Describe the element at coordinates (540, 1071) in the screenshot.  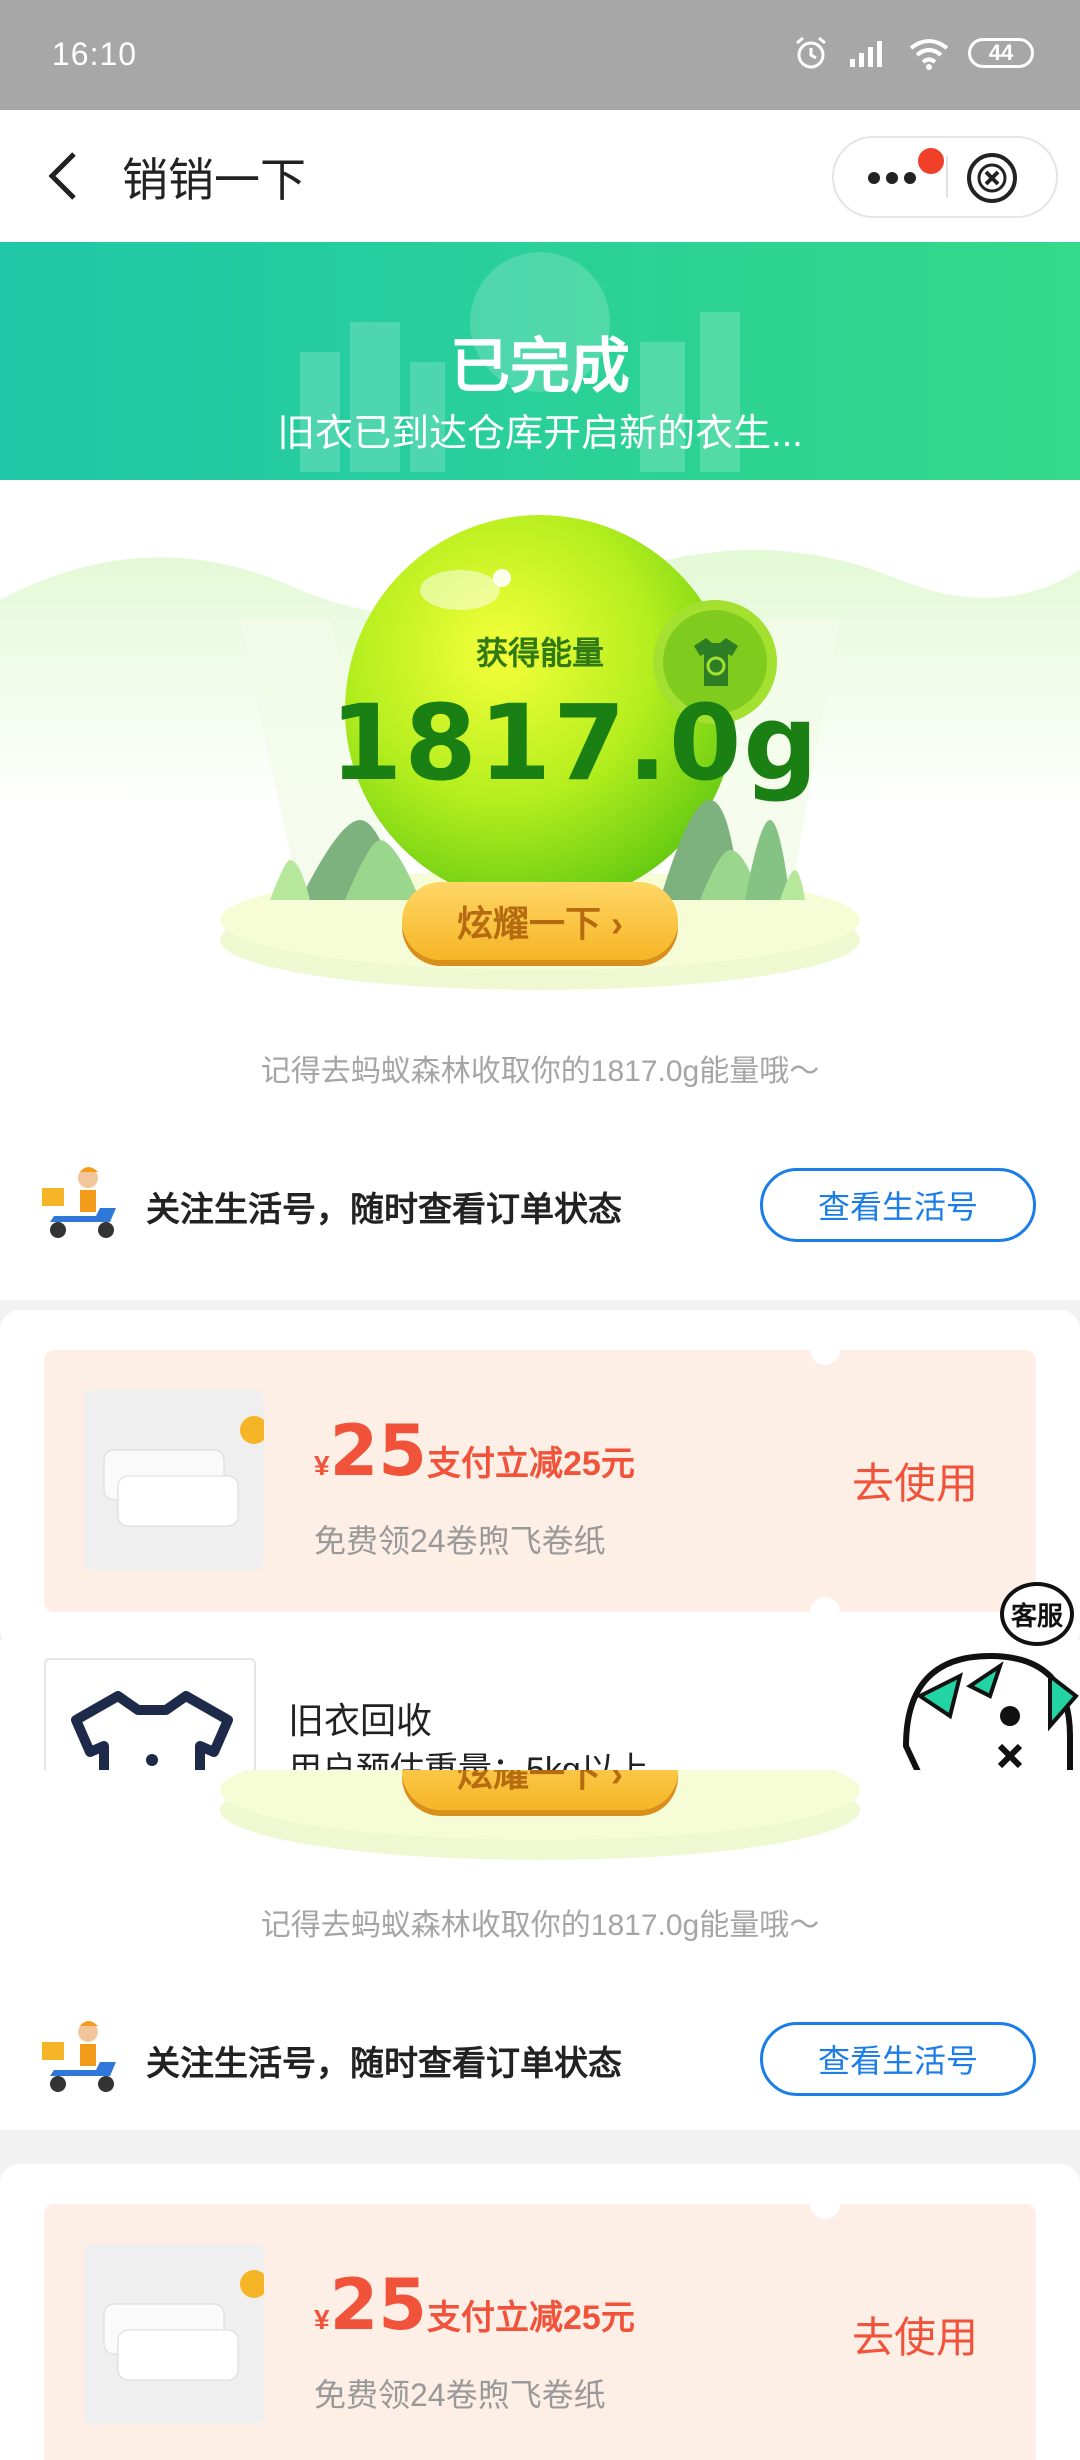
I see `forest-hint: 记得去蚂蚁森林收取你的1817.0g能量哦～` at that location.